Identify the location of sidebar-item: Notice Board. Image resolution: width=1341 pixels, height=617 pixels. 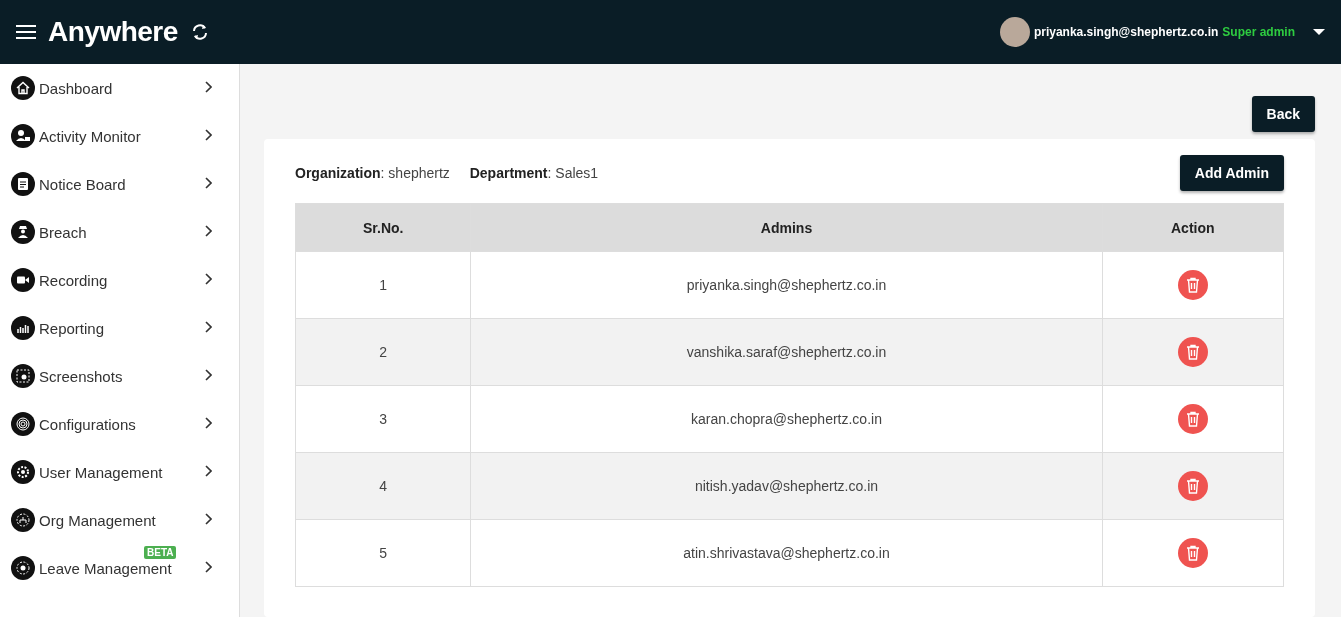
(119, 184).